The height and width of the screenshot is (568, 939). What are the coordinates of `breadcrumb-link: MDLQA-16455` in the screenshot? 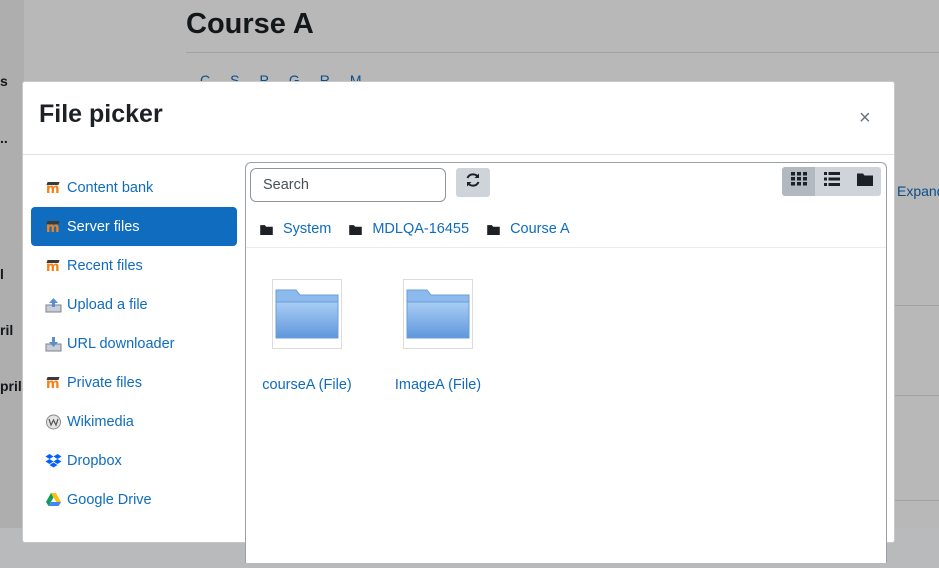 It's located at (420, 229).